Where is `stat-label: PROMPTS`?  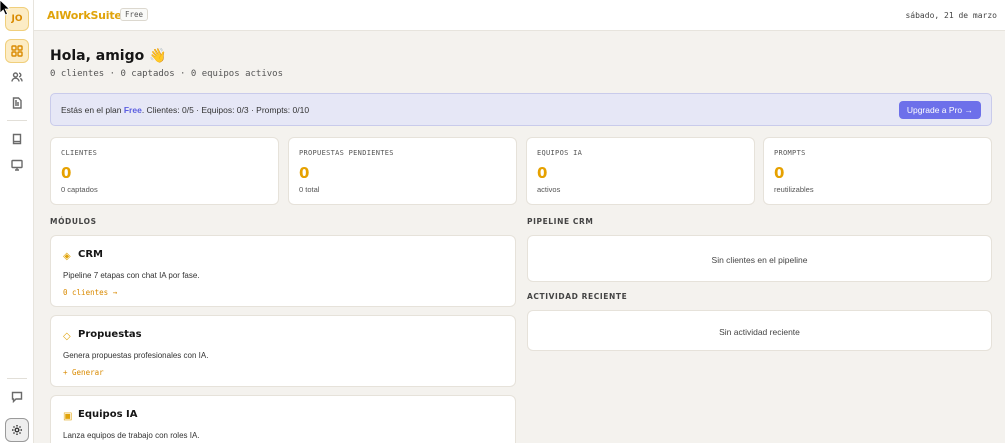
stat-label: PROMPTS is located at coordinates (790, 153).